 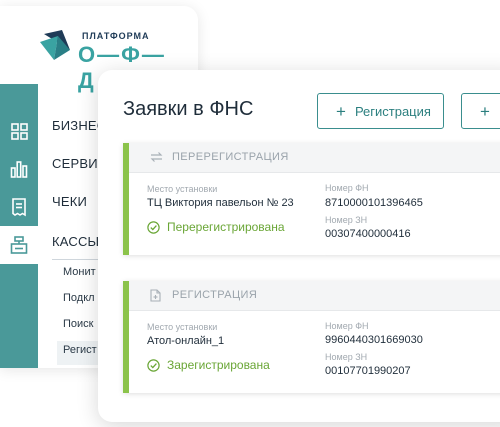 I want to click on nav-item-receipts: ЧЕКИ, so click(x=69, y=201).